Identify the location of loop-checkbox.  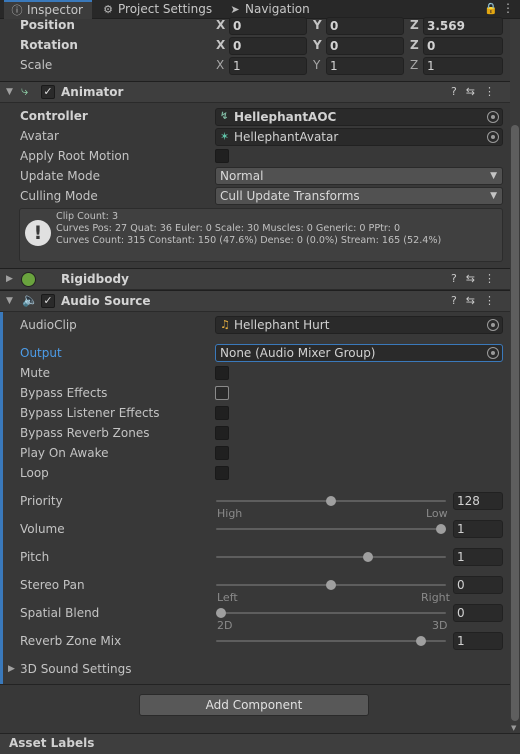
(222, 473).